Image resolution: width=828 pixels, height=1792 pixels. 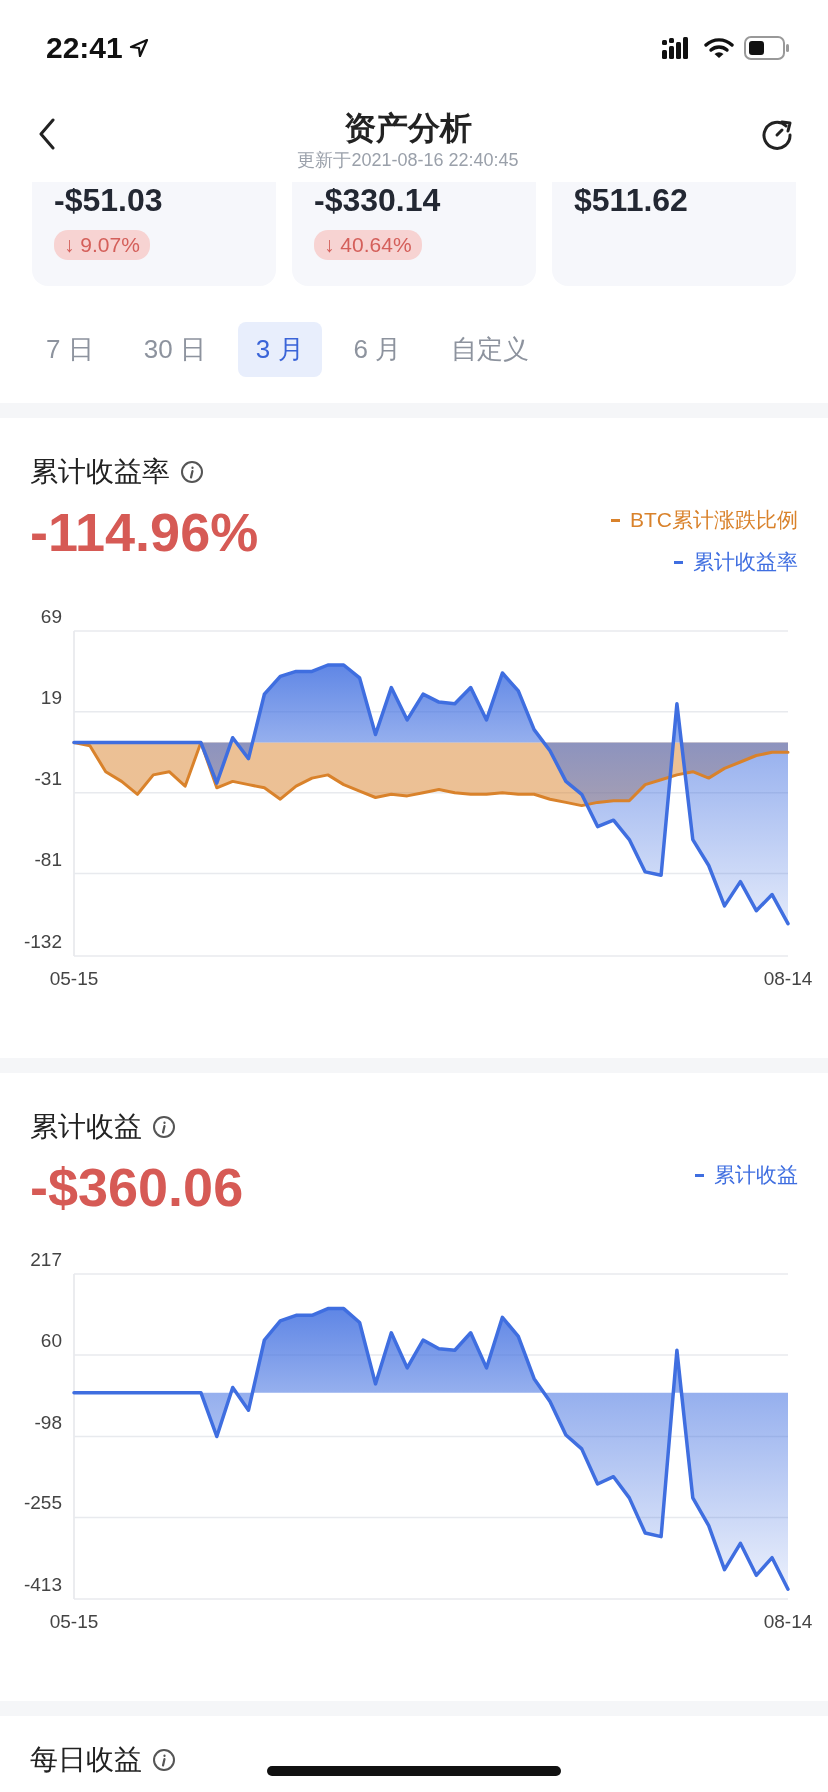 I want to click on total-value: -114.96%, so click(x=144, y=532).